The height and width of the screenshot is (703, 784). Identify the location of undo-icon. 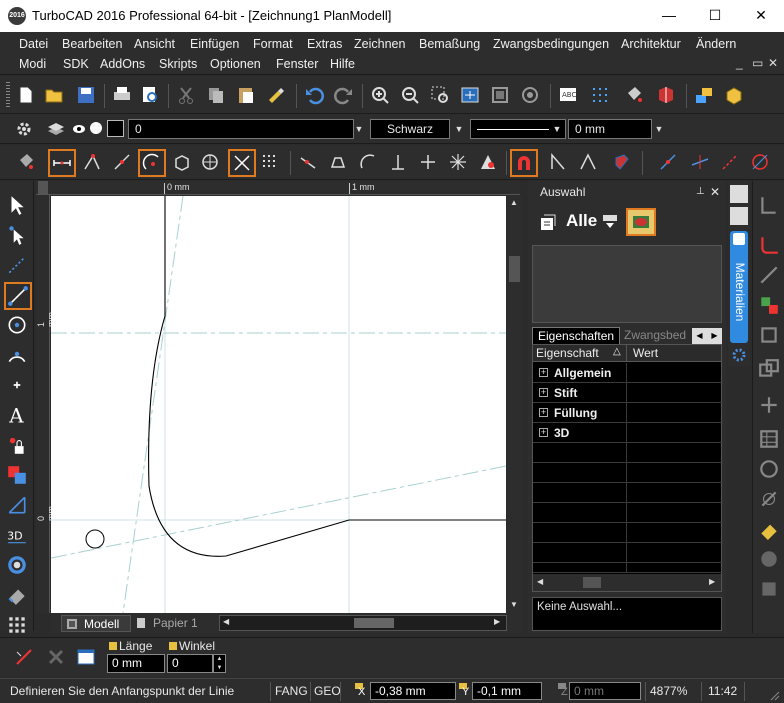
(314, 95).